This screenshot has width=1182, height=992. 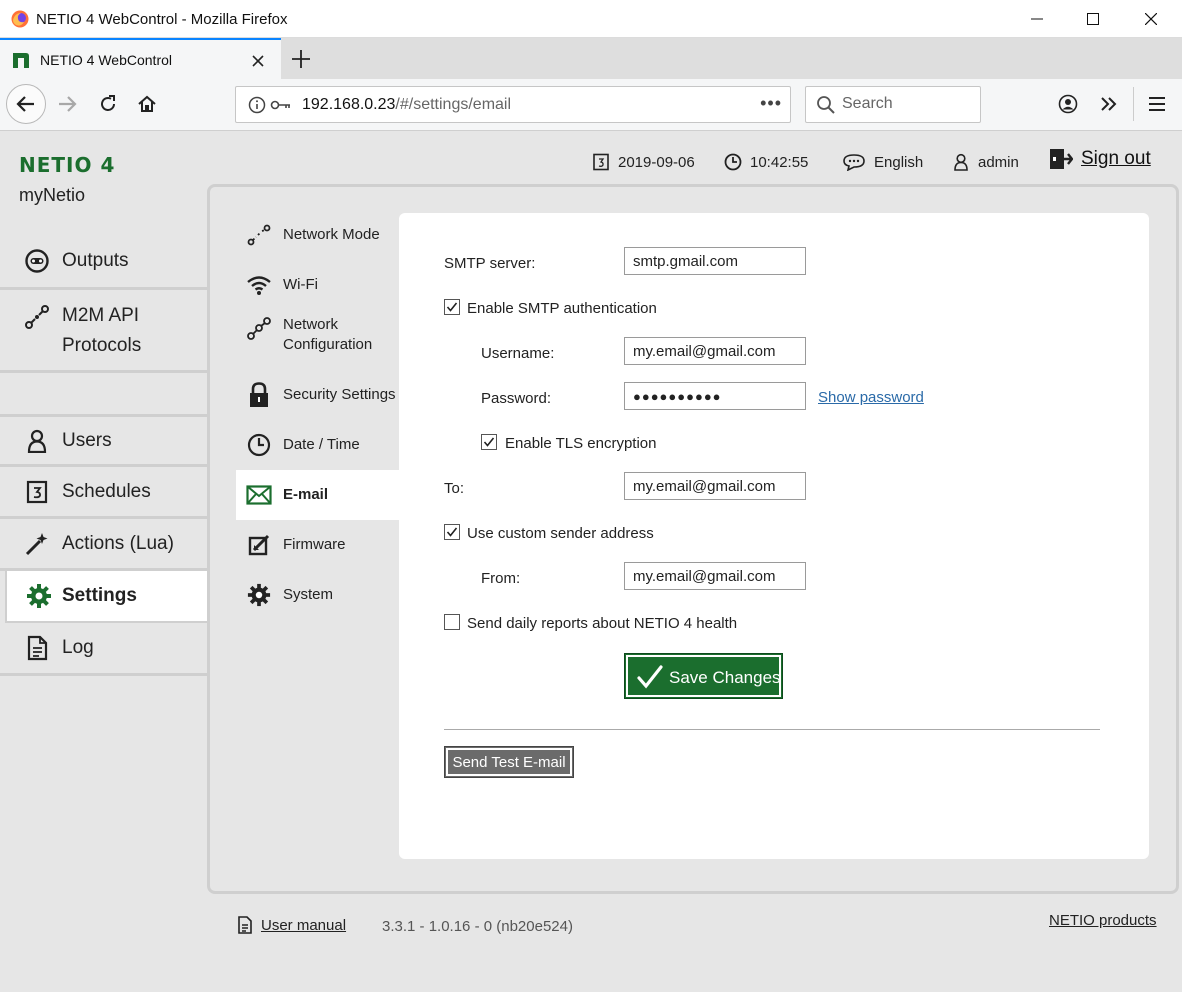 I want to click on enable-smtp-auth-checkbox, so click(x=452, y=307).